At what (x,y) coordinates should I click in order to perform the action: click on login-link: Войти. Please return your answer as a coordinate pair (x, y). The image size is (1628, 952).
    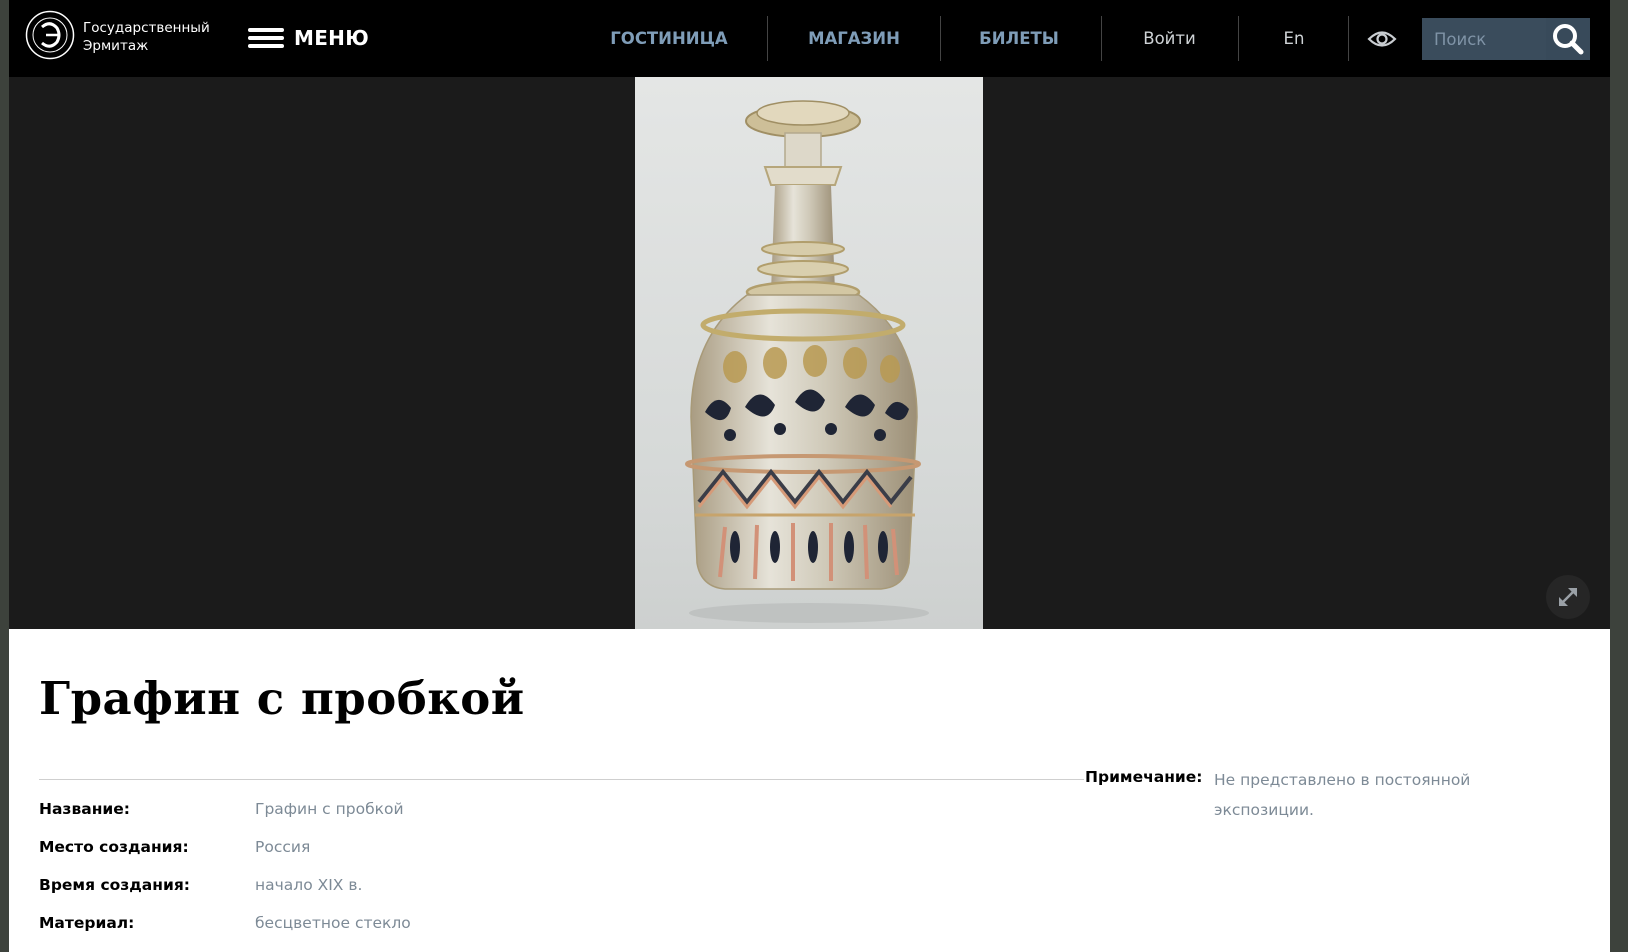
    Looking at the image, I should click on (1169, 38).